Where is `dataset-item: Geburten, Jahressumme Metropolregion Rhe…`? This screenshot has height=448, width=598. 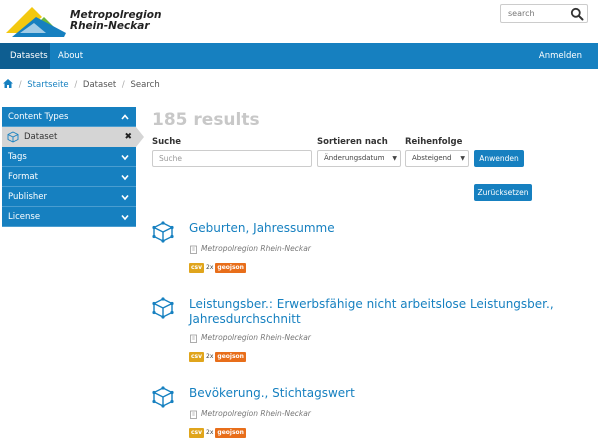 dataset-item: Geburten, Jahressumme Metropolregion Rhe… is located at coordinates (362, 248).